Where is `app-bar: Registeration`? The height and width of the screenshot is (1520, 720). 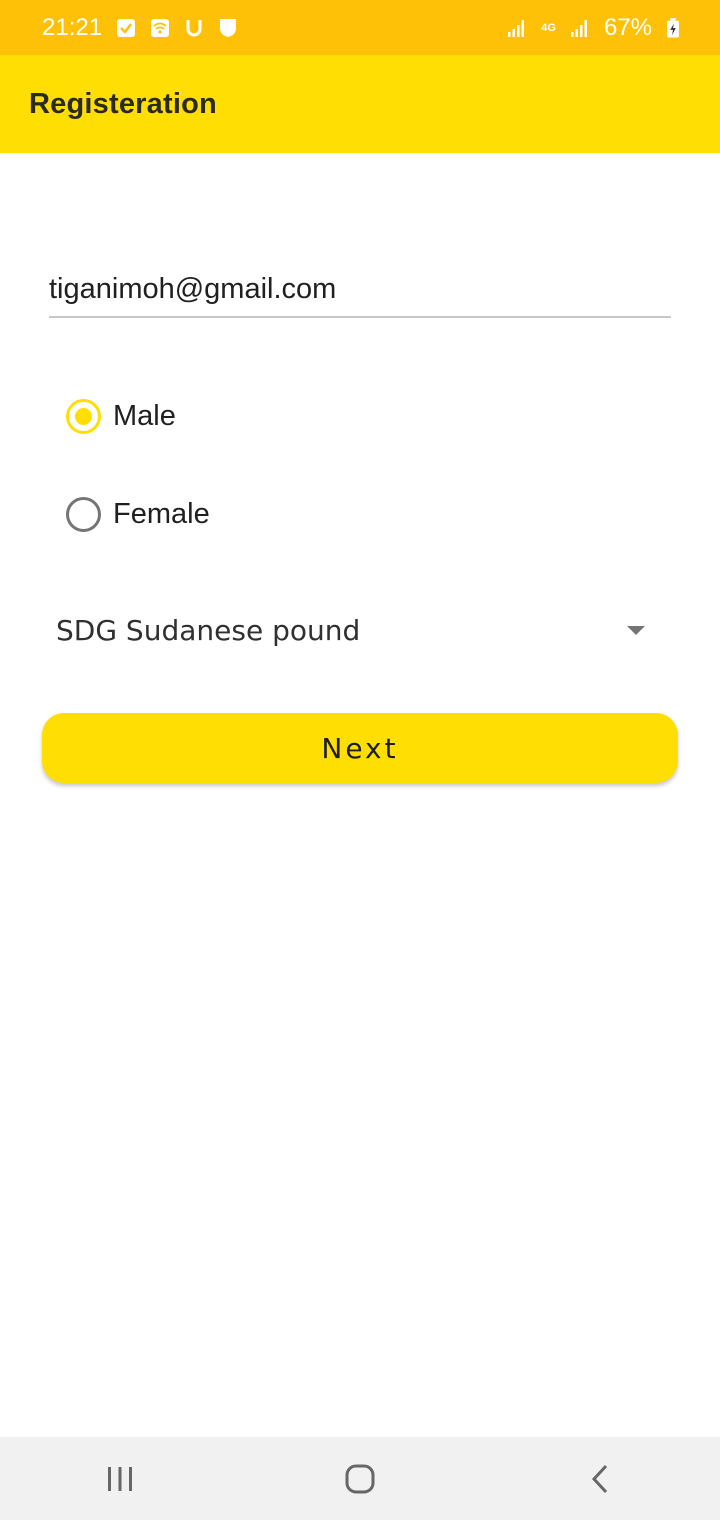
app-bar: Registeration is located at coordinates (360, 104).